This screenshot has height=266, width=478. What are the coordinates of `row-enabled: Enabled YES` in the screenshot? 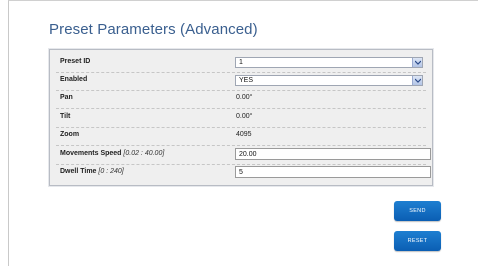 It's located at (241, 81).